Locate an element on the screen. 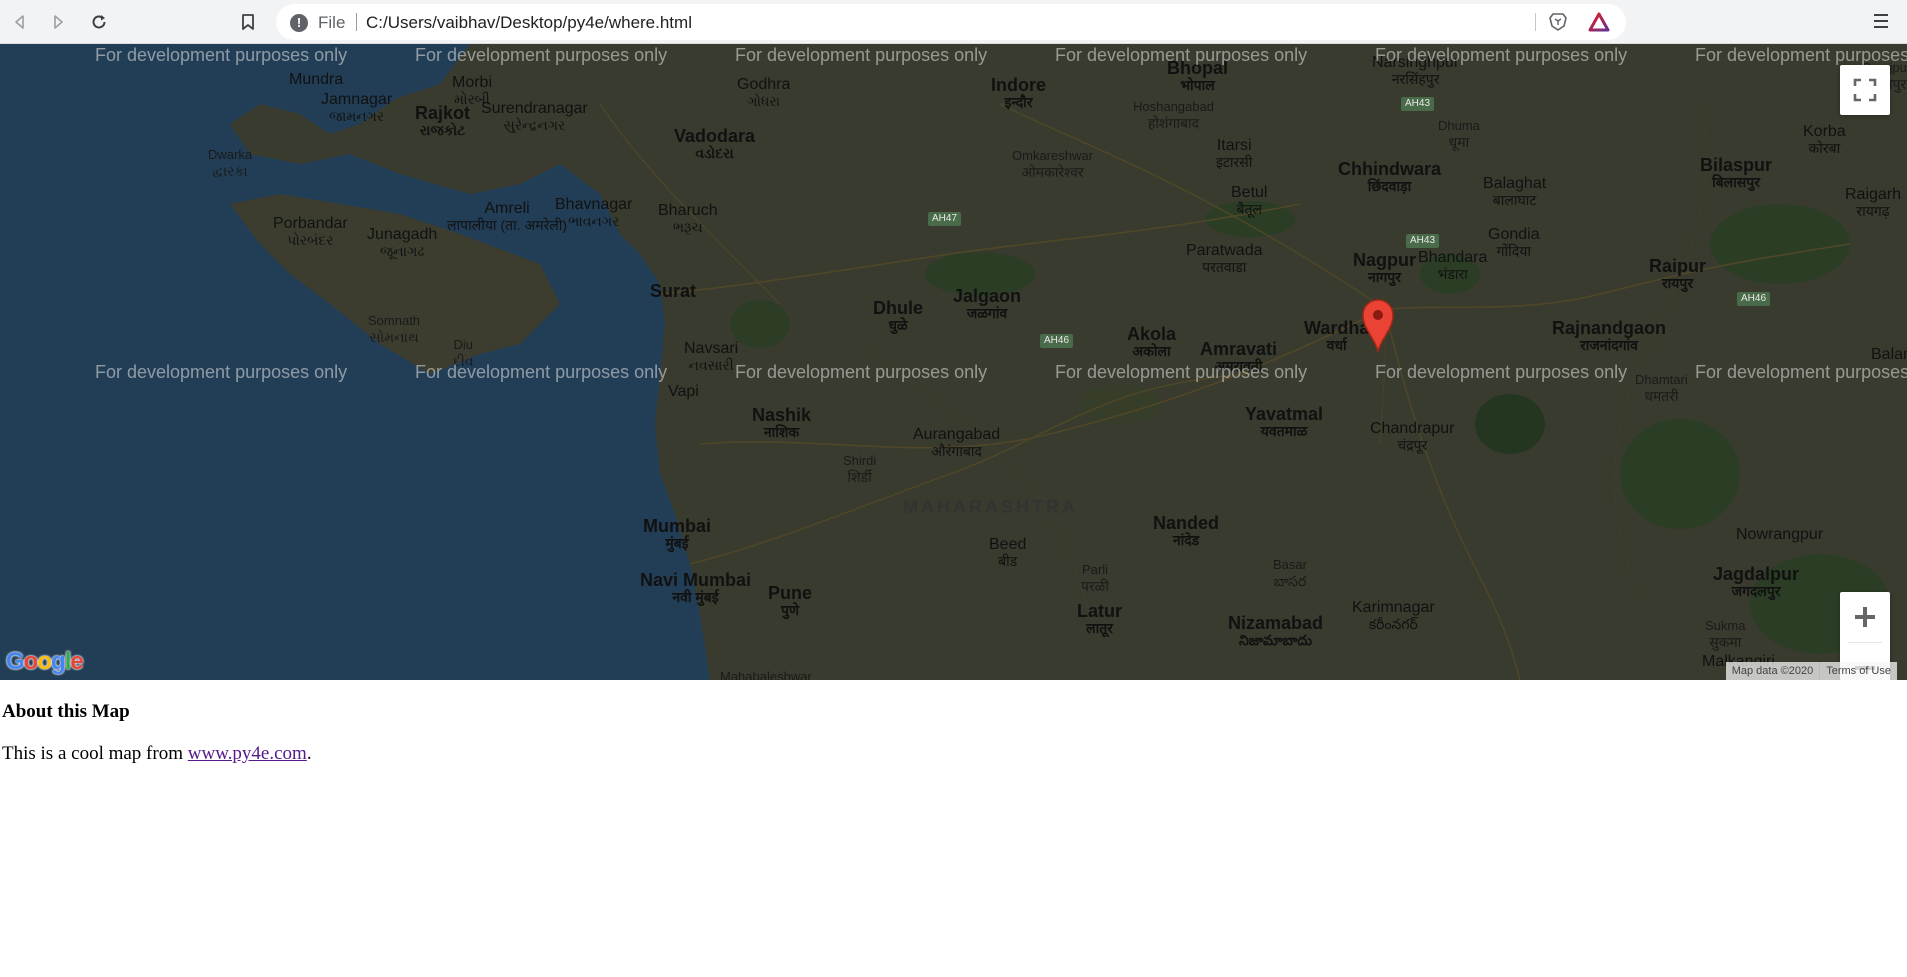 This screenshot has width=1907, height=977. logo-letter: e is located at coordinates (76, 661).